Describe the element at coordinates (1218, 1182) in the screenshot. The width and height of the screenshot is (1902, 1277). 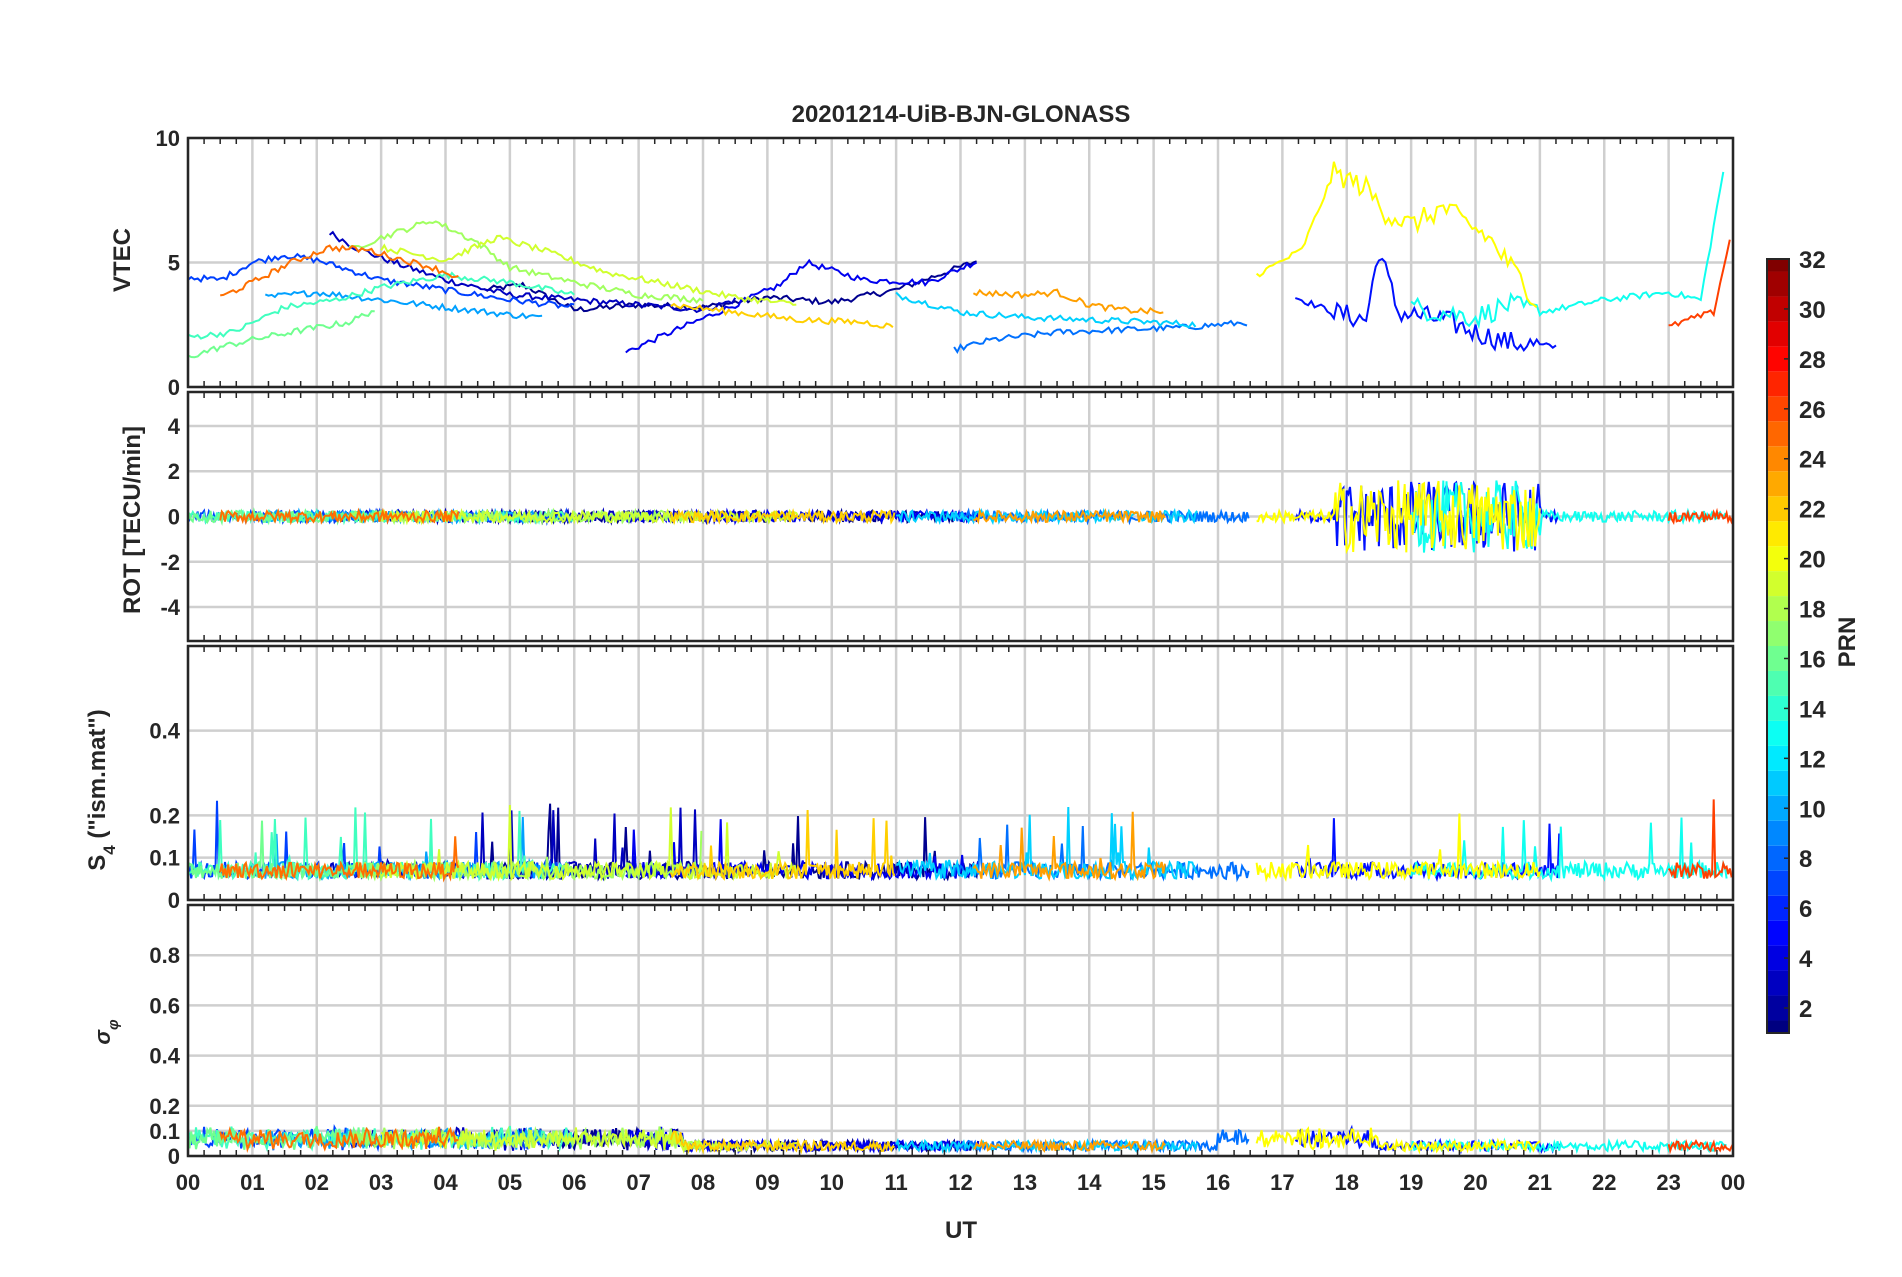
I see `x-tick-label: 16` at that location.